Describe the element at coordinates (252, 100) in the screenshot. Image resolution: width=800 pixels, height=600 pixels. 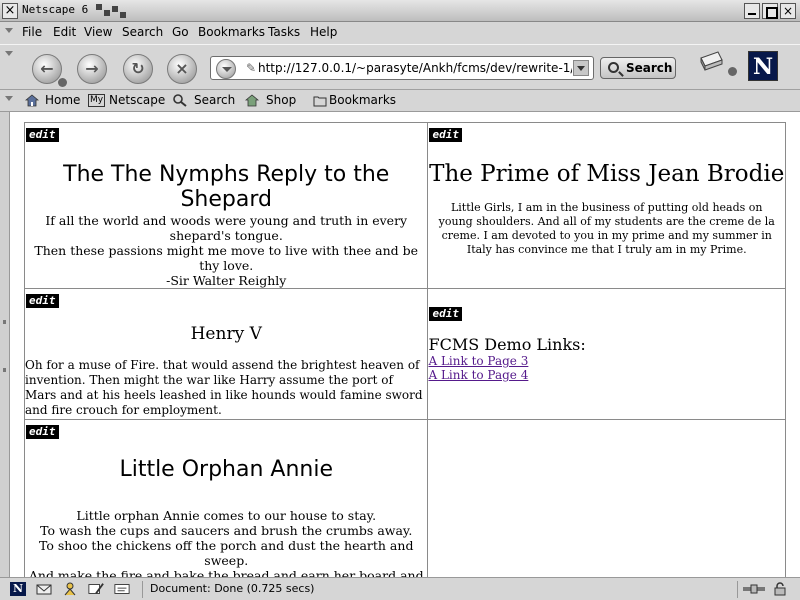
I see `shop-icon` at that location.